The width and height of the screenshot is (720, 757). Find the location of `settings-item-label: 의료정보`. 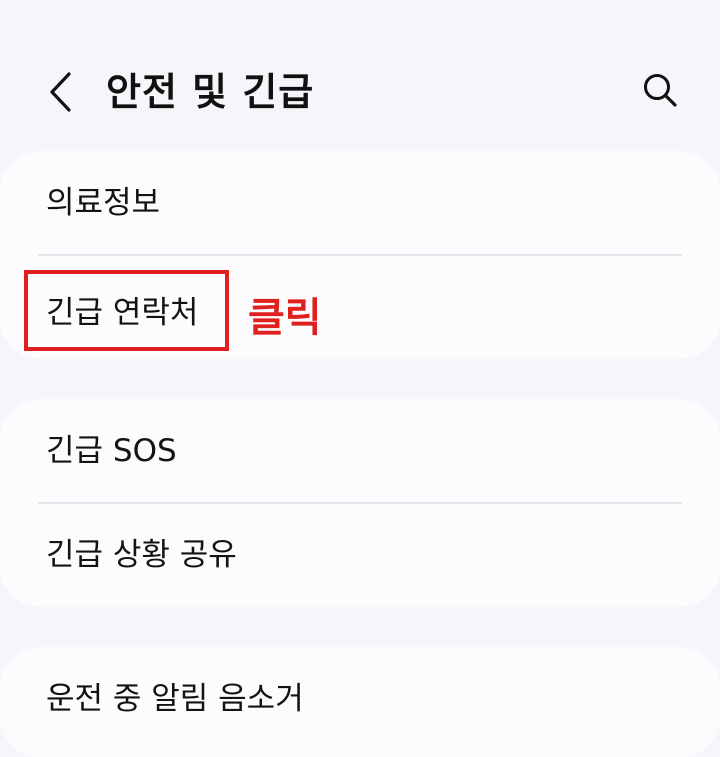

settings-item-label: 의료정보 is located at coordinates (103, 203).